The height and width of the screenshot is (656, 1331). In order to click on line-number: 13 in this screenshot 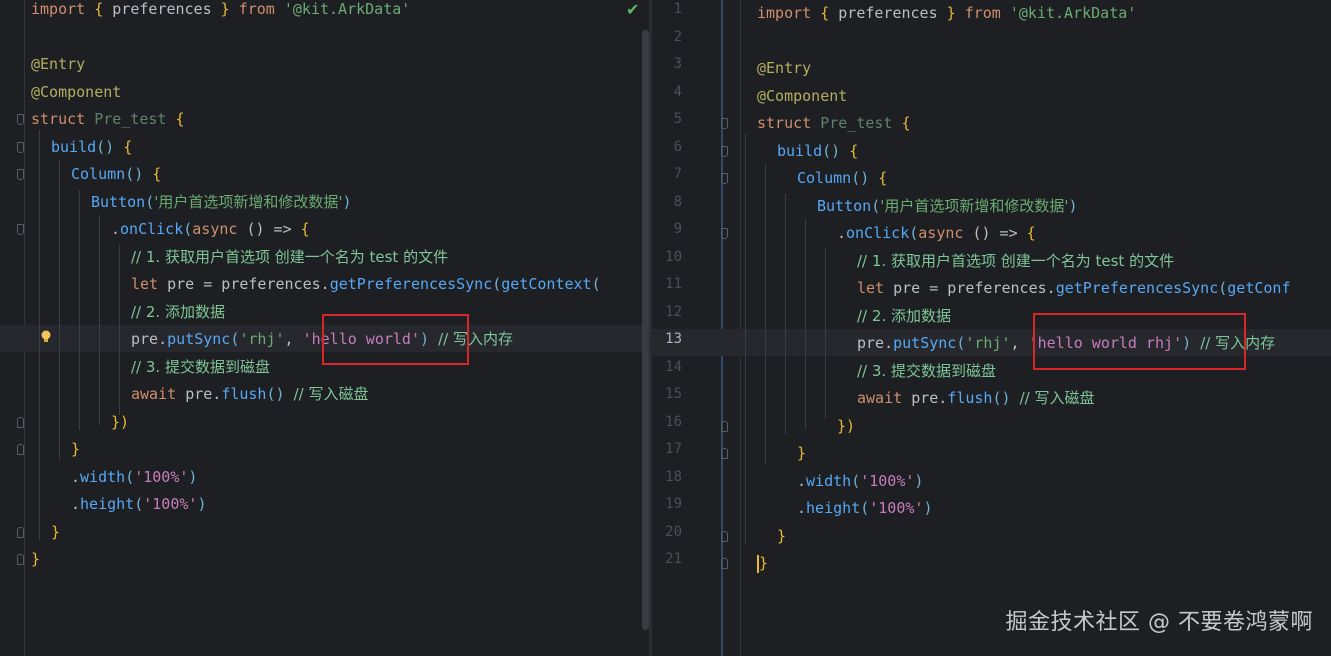, I will do `click(673, 339)`.